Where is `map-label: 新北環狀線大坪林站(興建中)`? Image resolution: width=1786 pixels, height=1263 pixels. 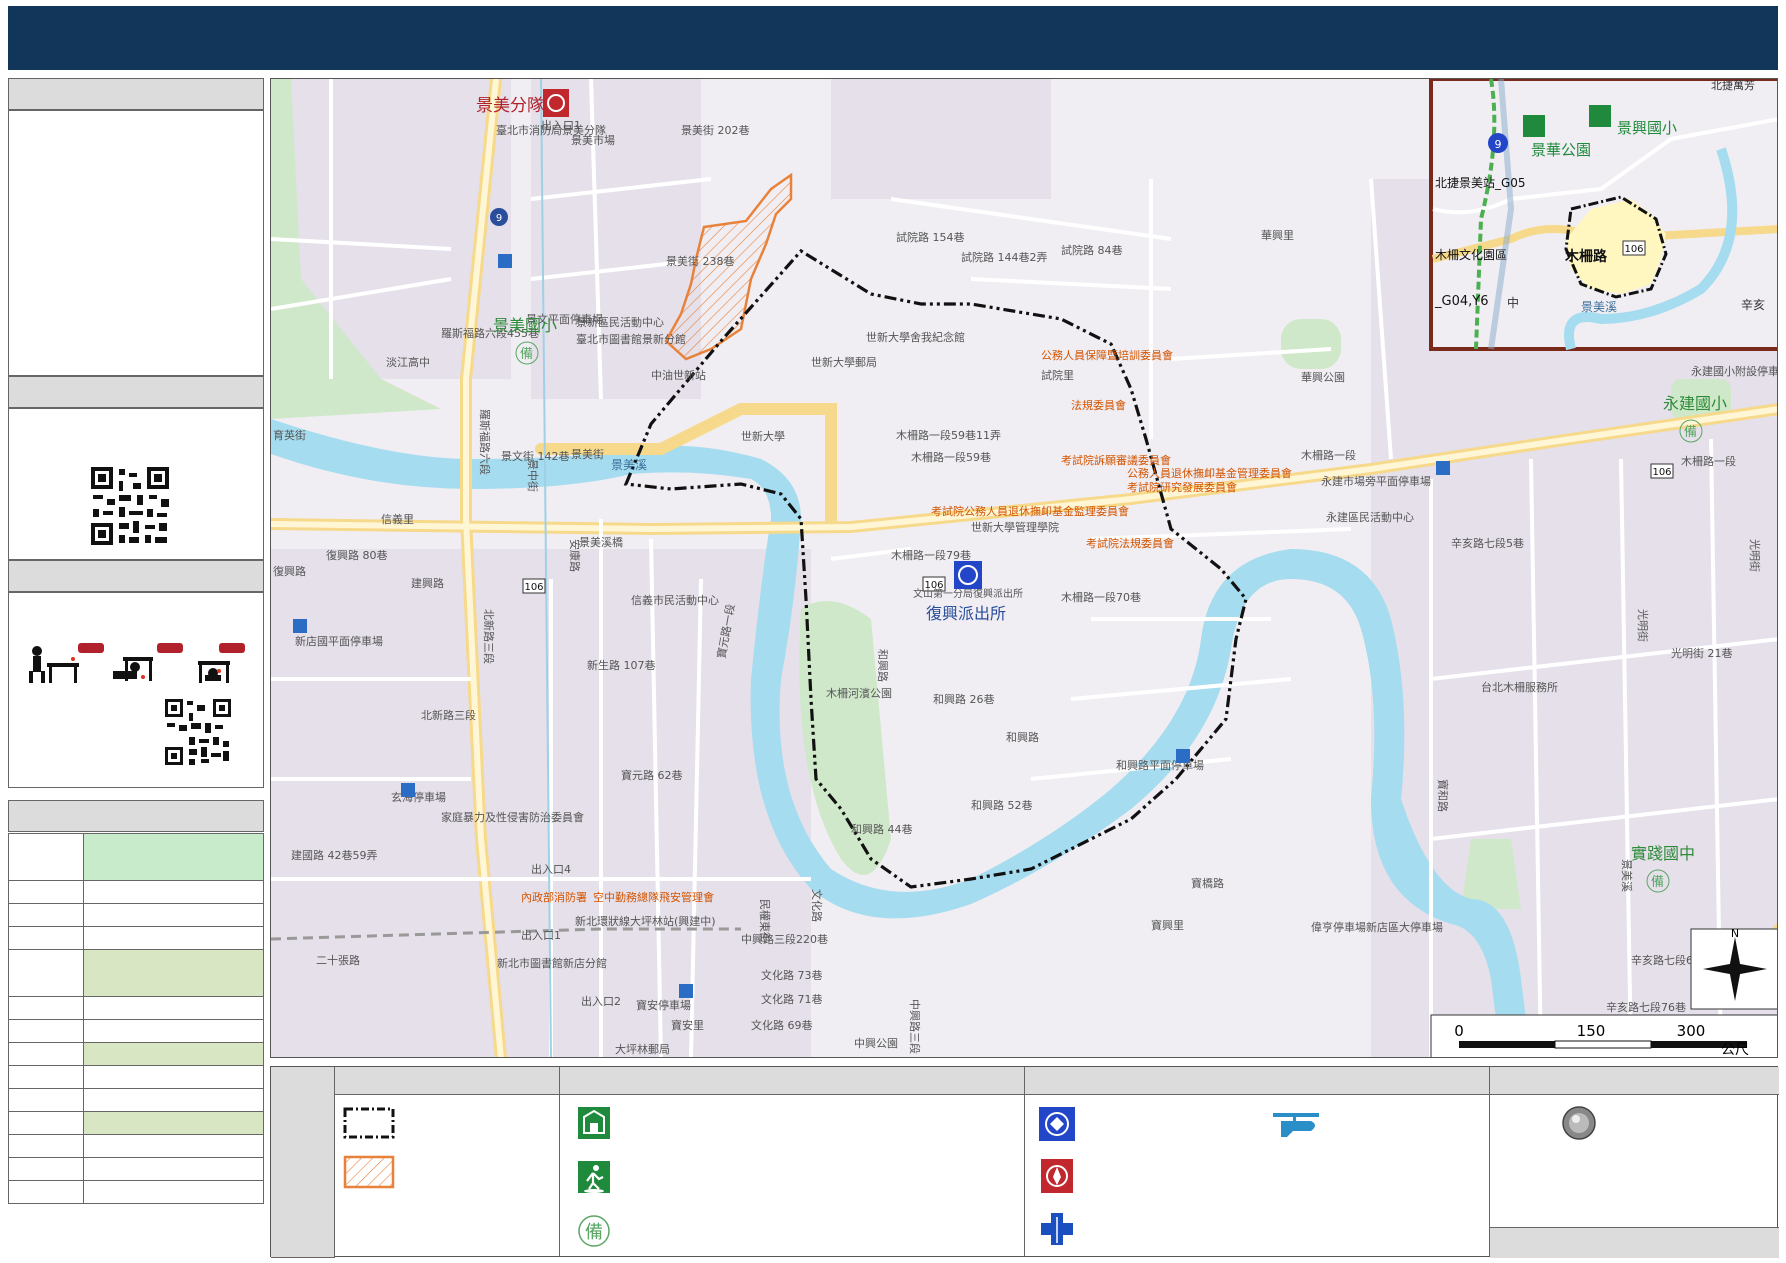
map-label: 新北環狀線大坪林站(興建中) is located at coordinates (645, 921).